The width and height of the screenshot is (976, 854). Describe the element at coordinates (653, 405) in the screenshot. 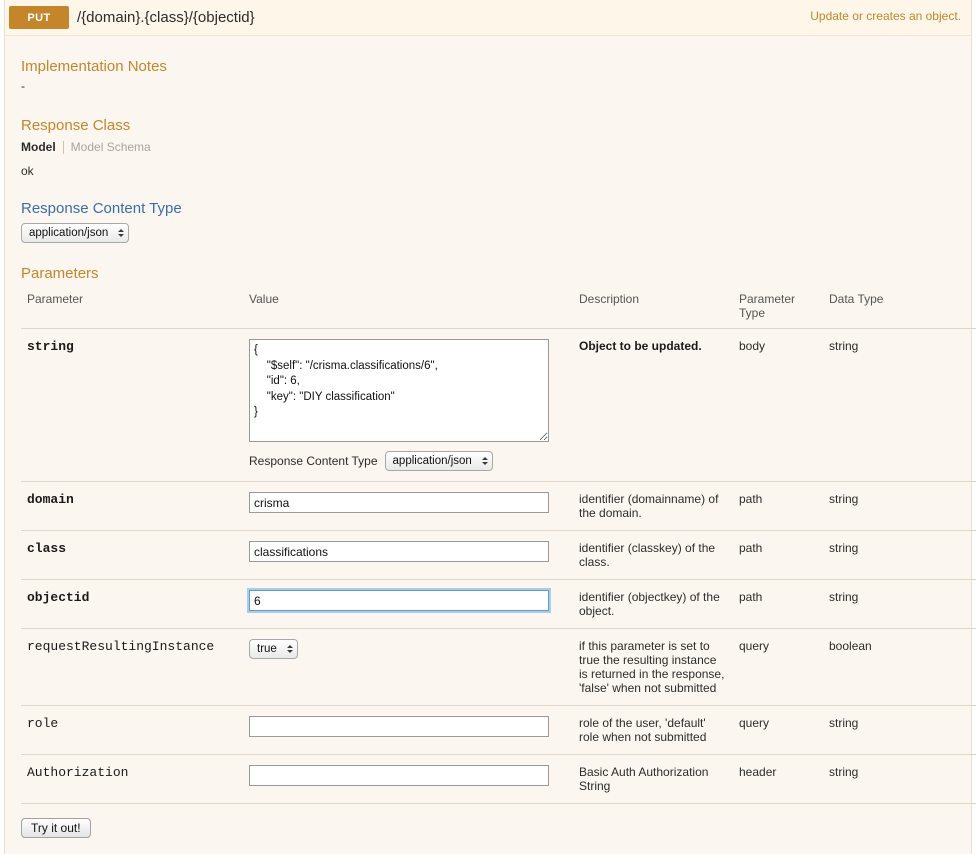

I see `param-description-cell: Object to be updated.` at that location.